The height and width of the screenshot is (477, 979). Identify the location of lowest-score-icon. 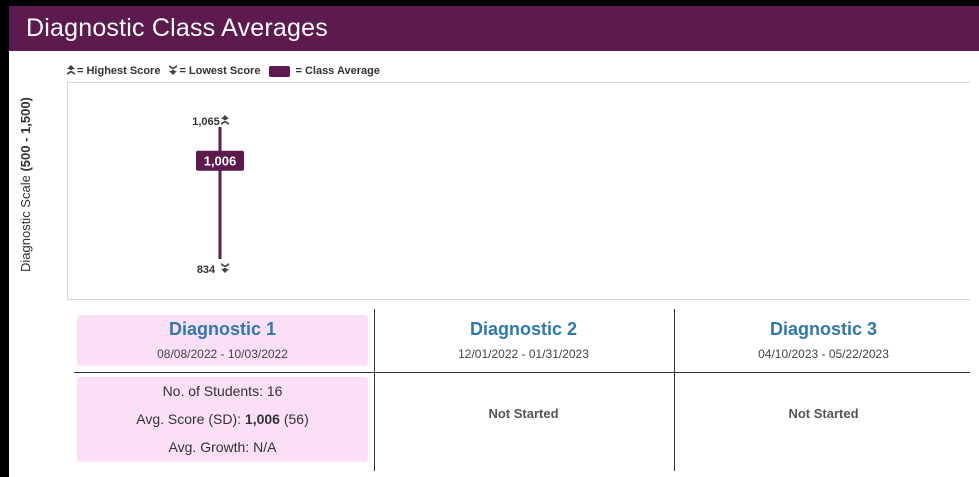
(173, 71).